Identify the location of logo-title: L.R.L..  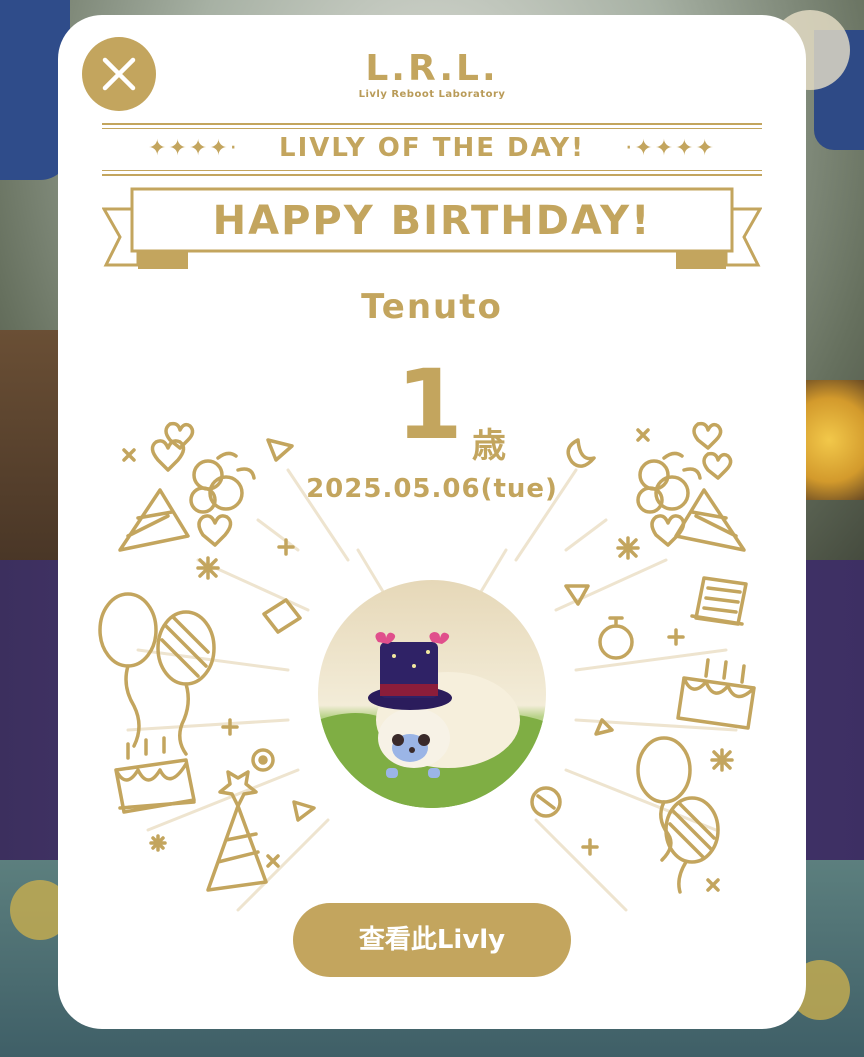
(432, 68).